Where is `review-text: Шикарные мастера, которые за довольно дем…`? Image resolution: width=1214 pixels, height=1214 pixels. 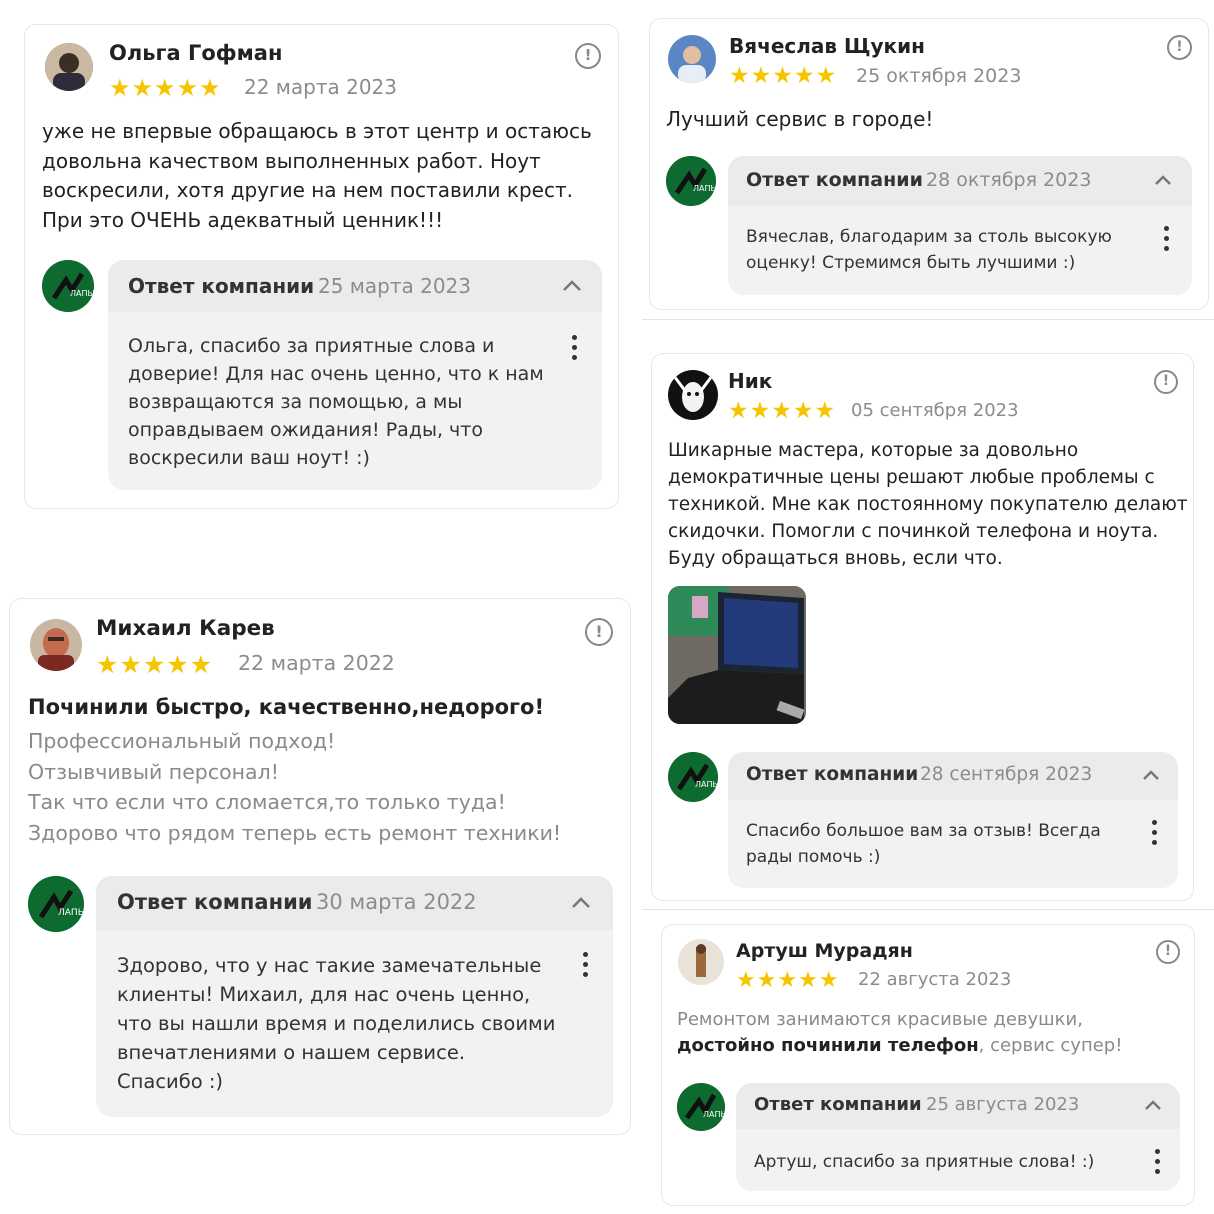 review-text: Шикарные мастера, которые за довольно дем… is located at coordinates (928, 504).